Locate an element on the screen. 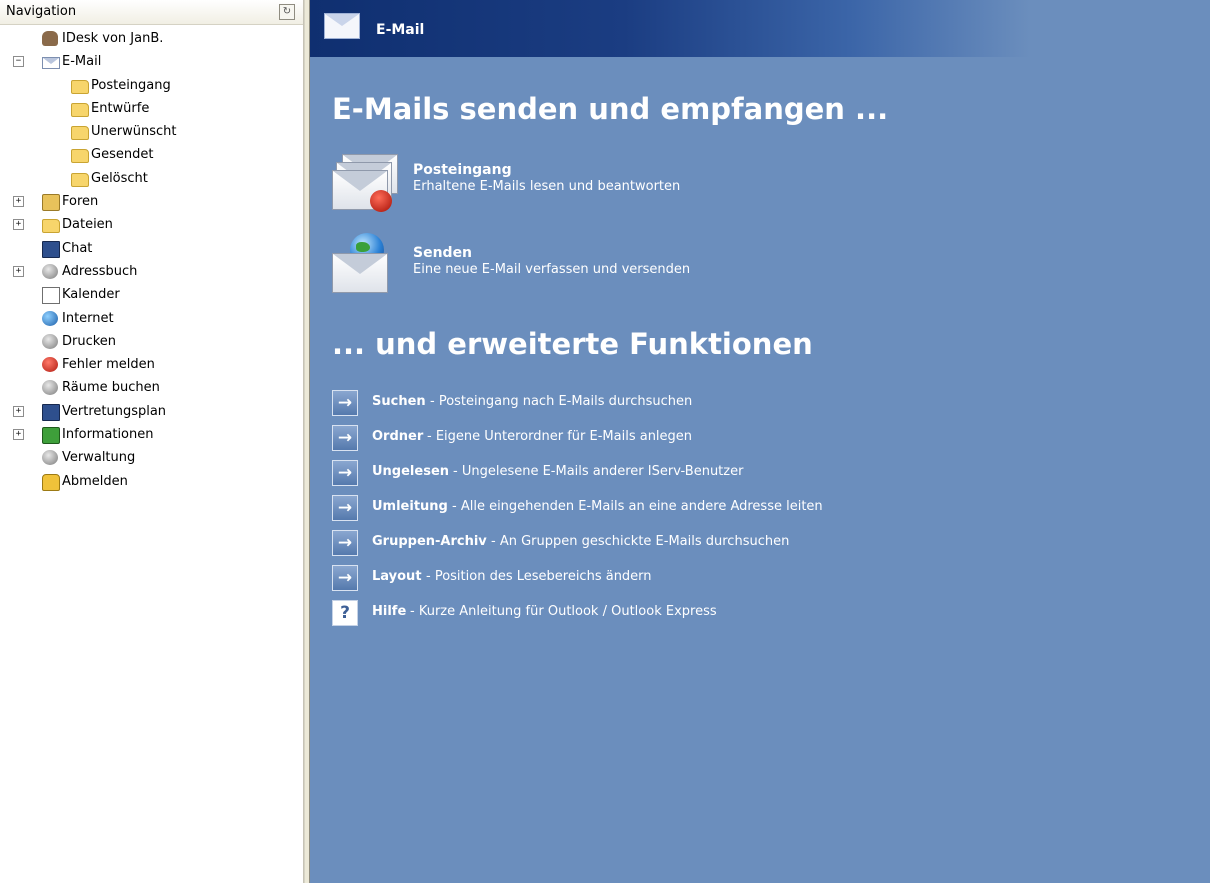 The image size is (1210, 883). tree-item-dateien: + Dateien is located at coordinates (151, 224).